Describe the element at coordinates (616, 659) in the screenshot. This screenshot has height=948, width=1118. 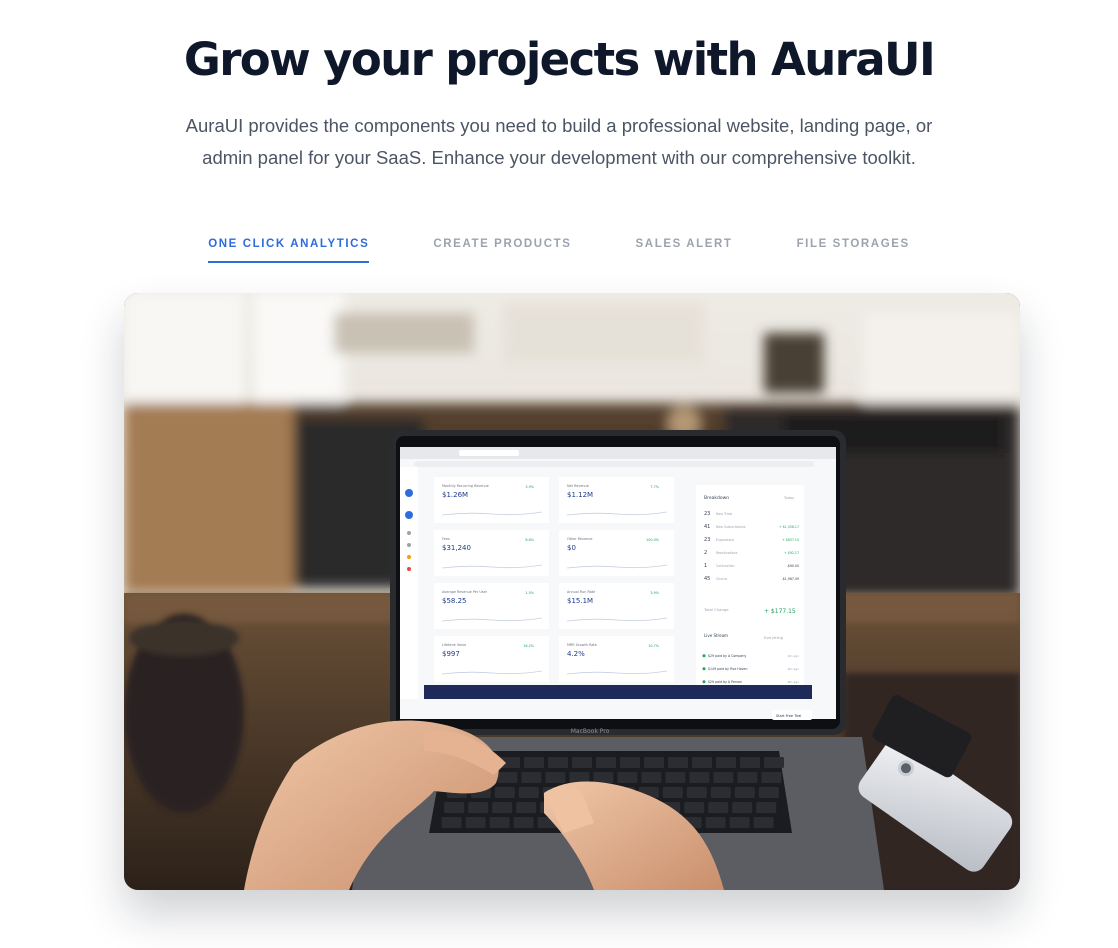
I see `metric-card: MRR Growth Rate 4.2% 10.7%` at that location.